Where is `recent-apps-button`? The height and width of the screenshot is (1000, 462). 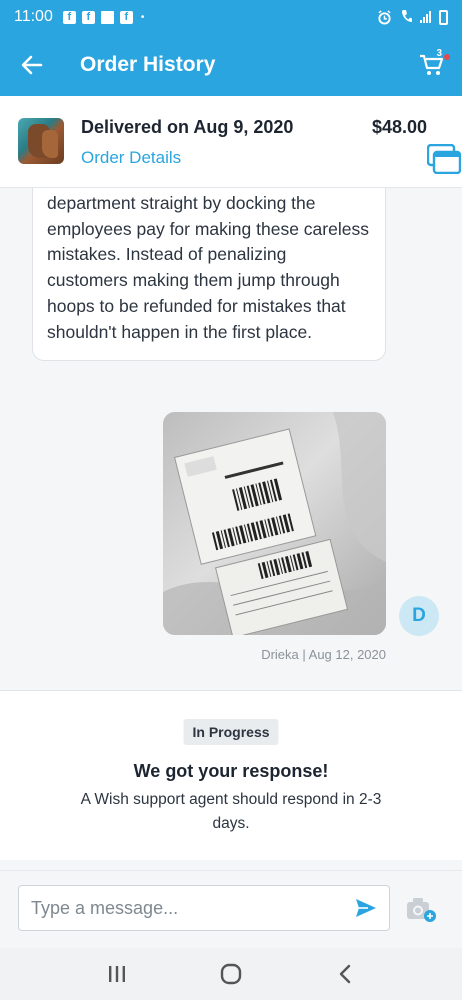 recent-apps-button is located at coordinates (117, 974).